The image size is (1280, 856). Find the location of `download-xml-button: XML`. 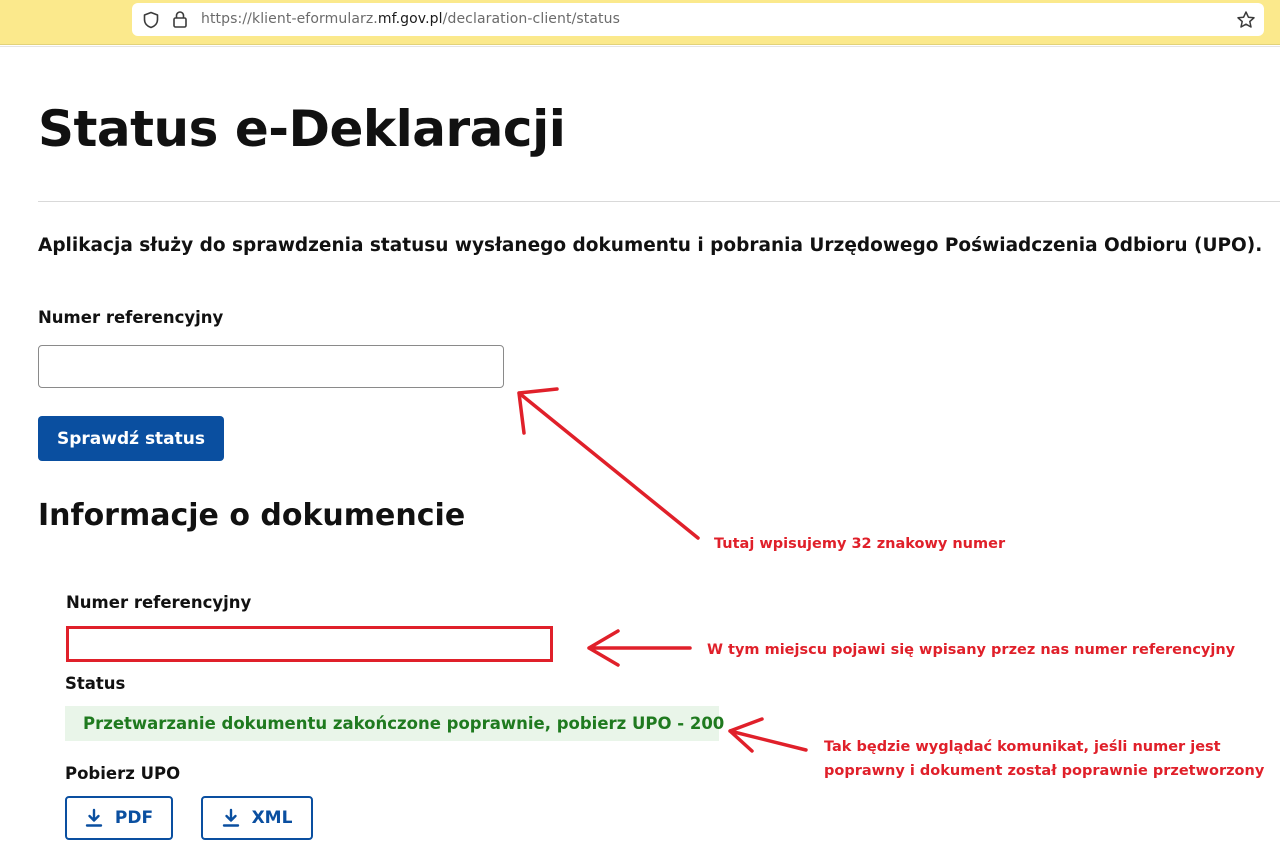

download-xml-button: XML is located at coordinates (257, 818).